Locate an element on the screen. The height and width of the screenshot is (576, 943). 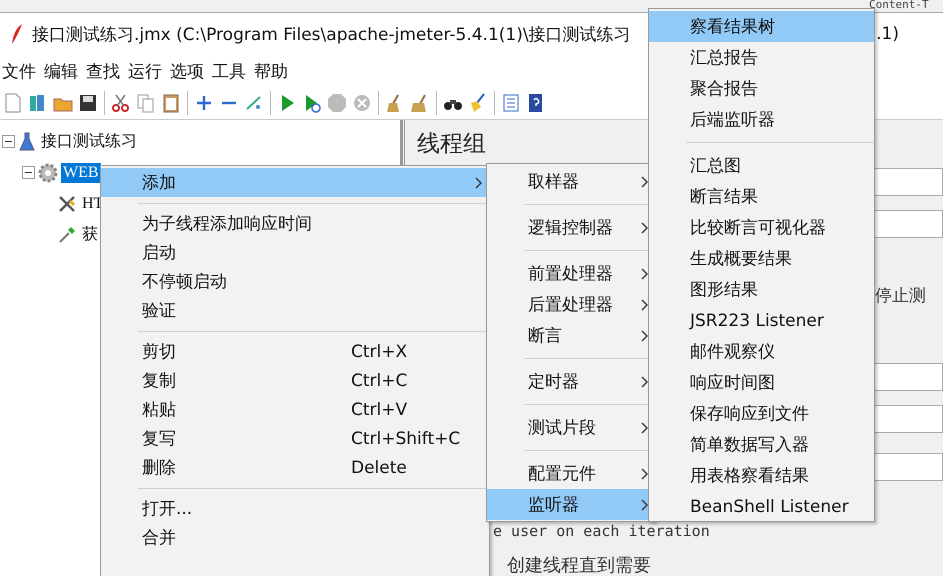
dropper-icon is located at coordinates (67, 234).